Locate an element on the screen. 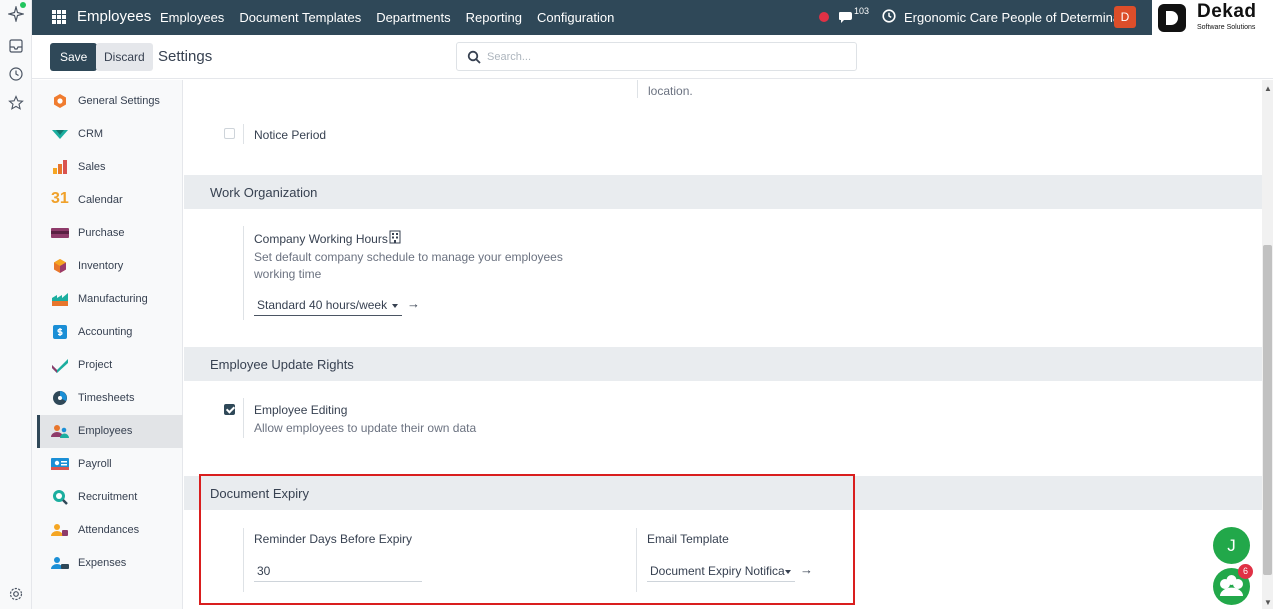  sparkle-icon is located at coordinates (16, 14).